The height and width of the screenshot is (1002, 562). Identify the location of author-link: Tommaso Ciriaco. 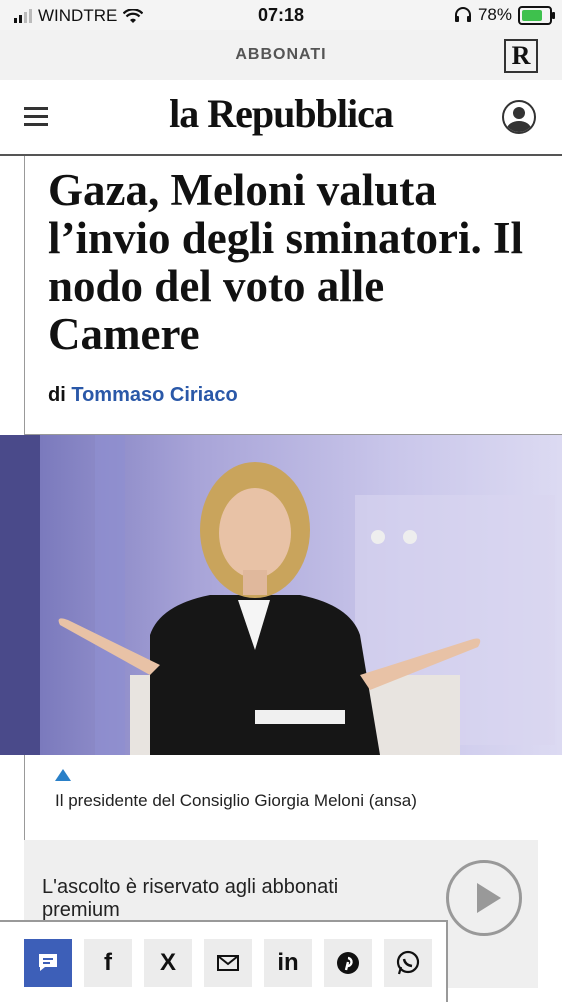
(154, 395).